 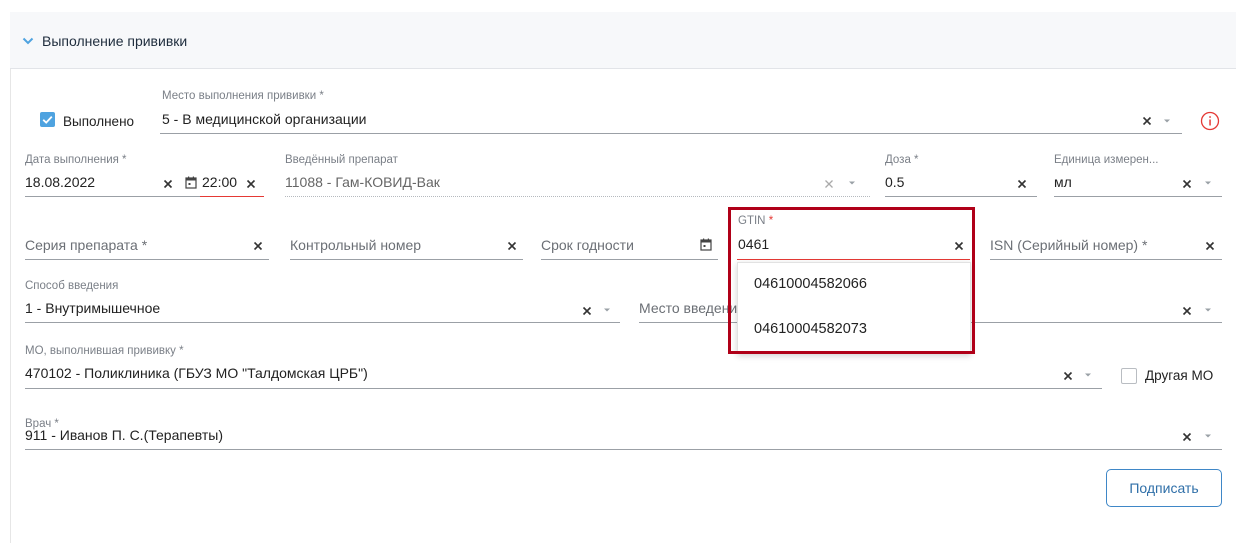 I want to click on mo-underline, so click(x=563, y=388).